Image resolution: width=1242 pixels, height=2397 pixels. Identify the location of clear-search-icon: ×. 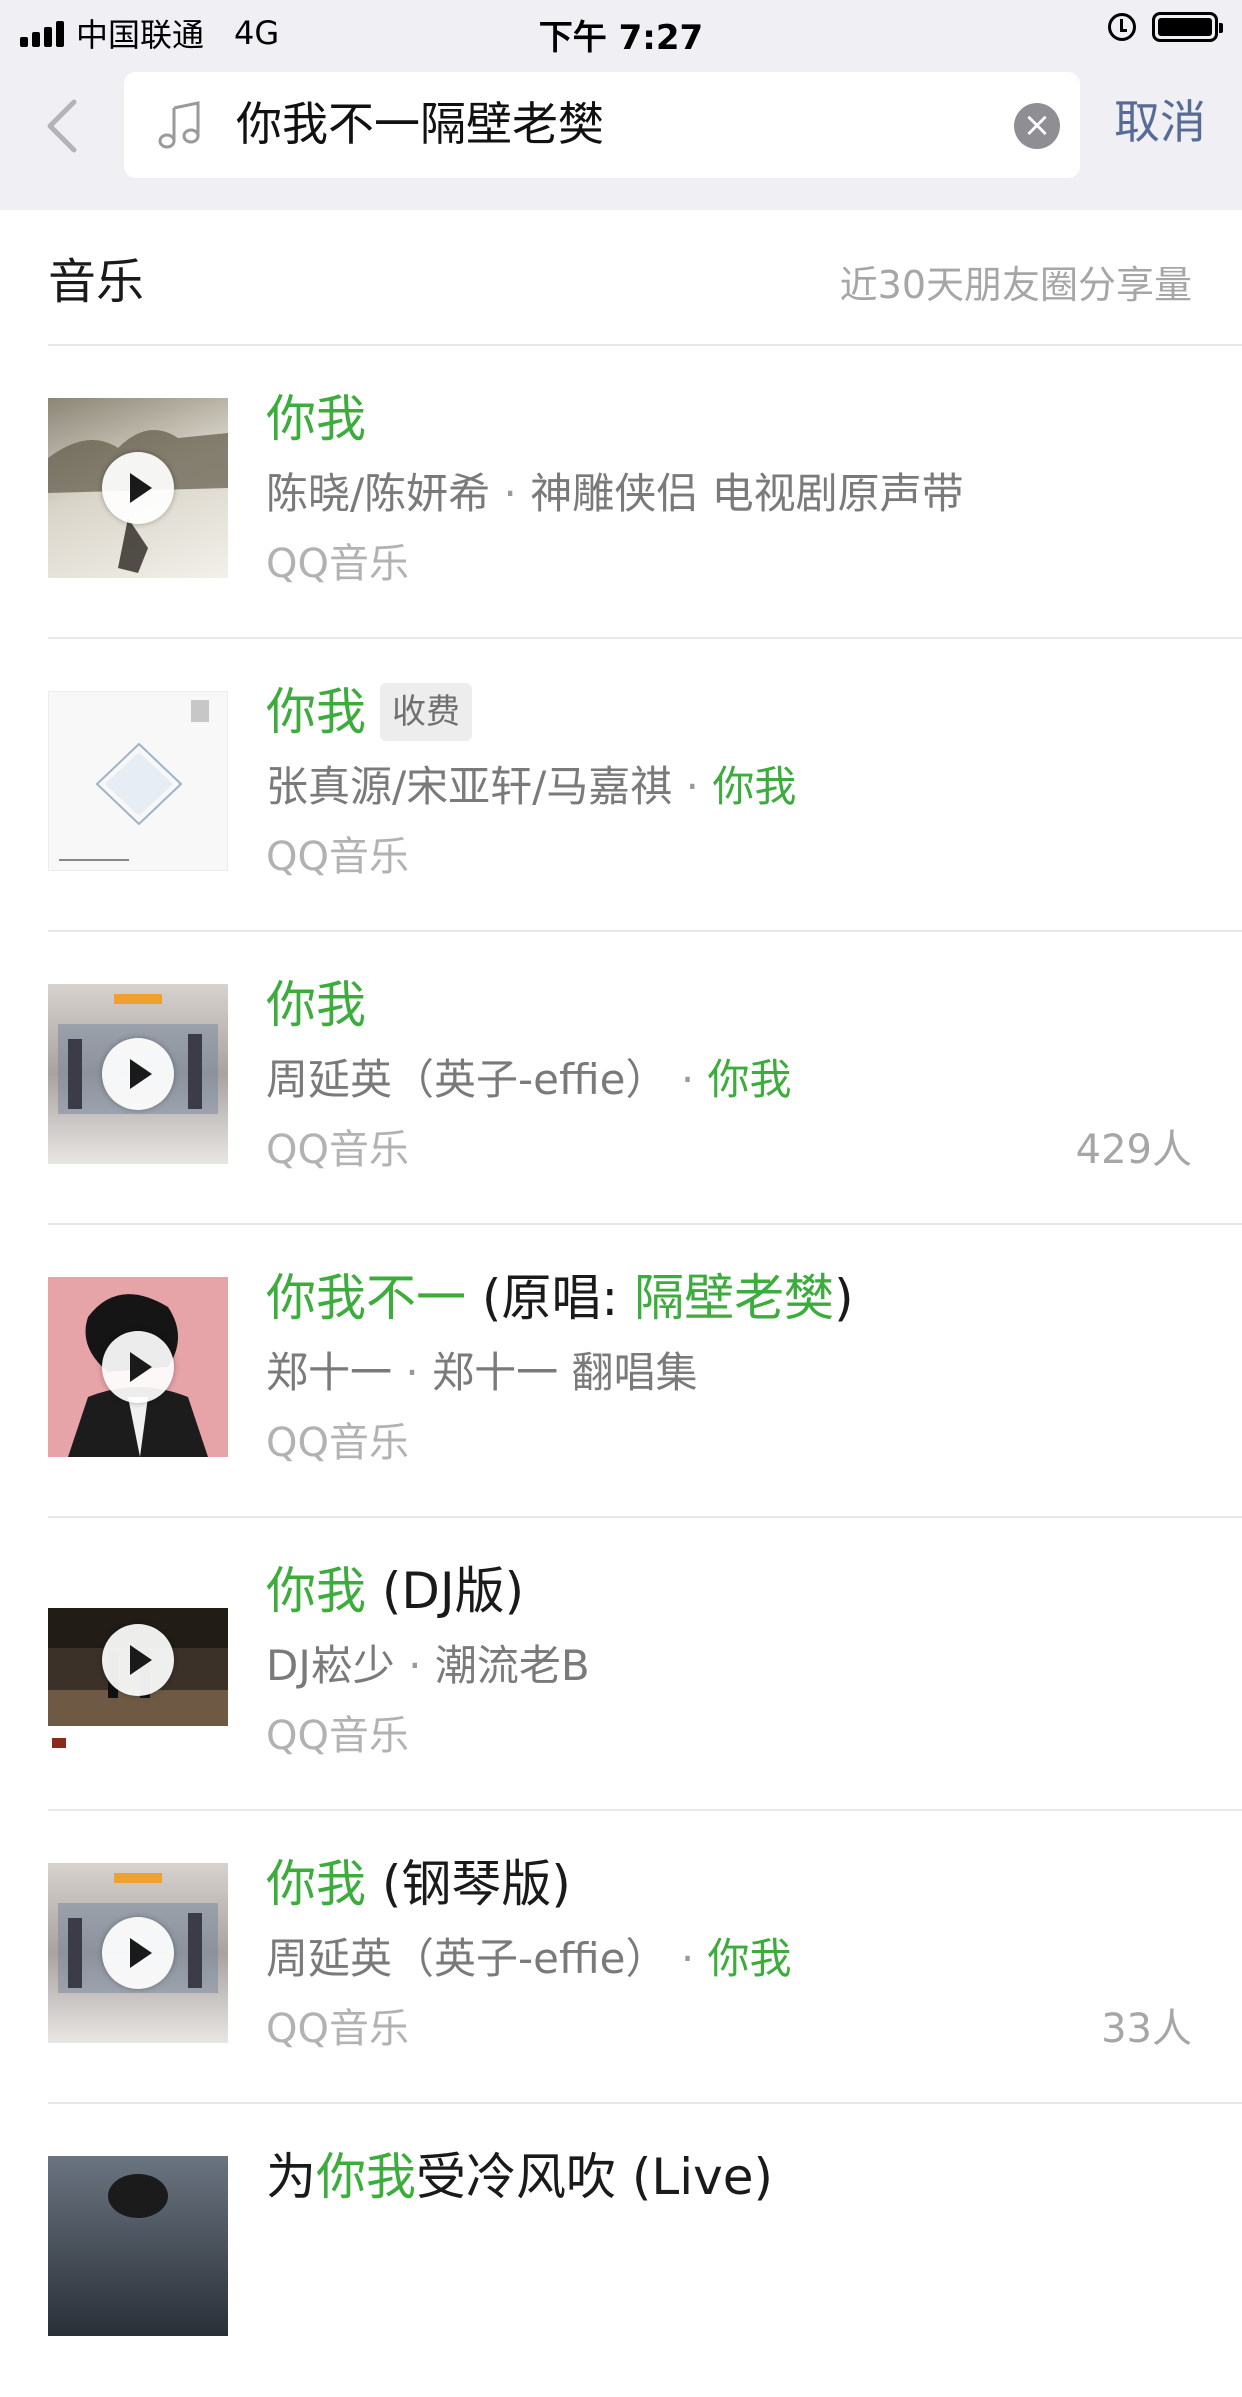
(1037, 126).